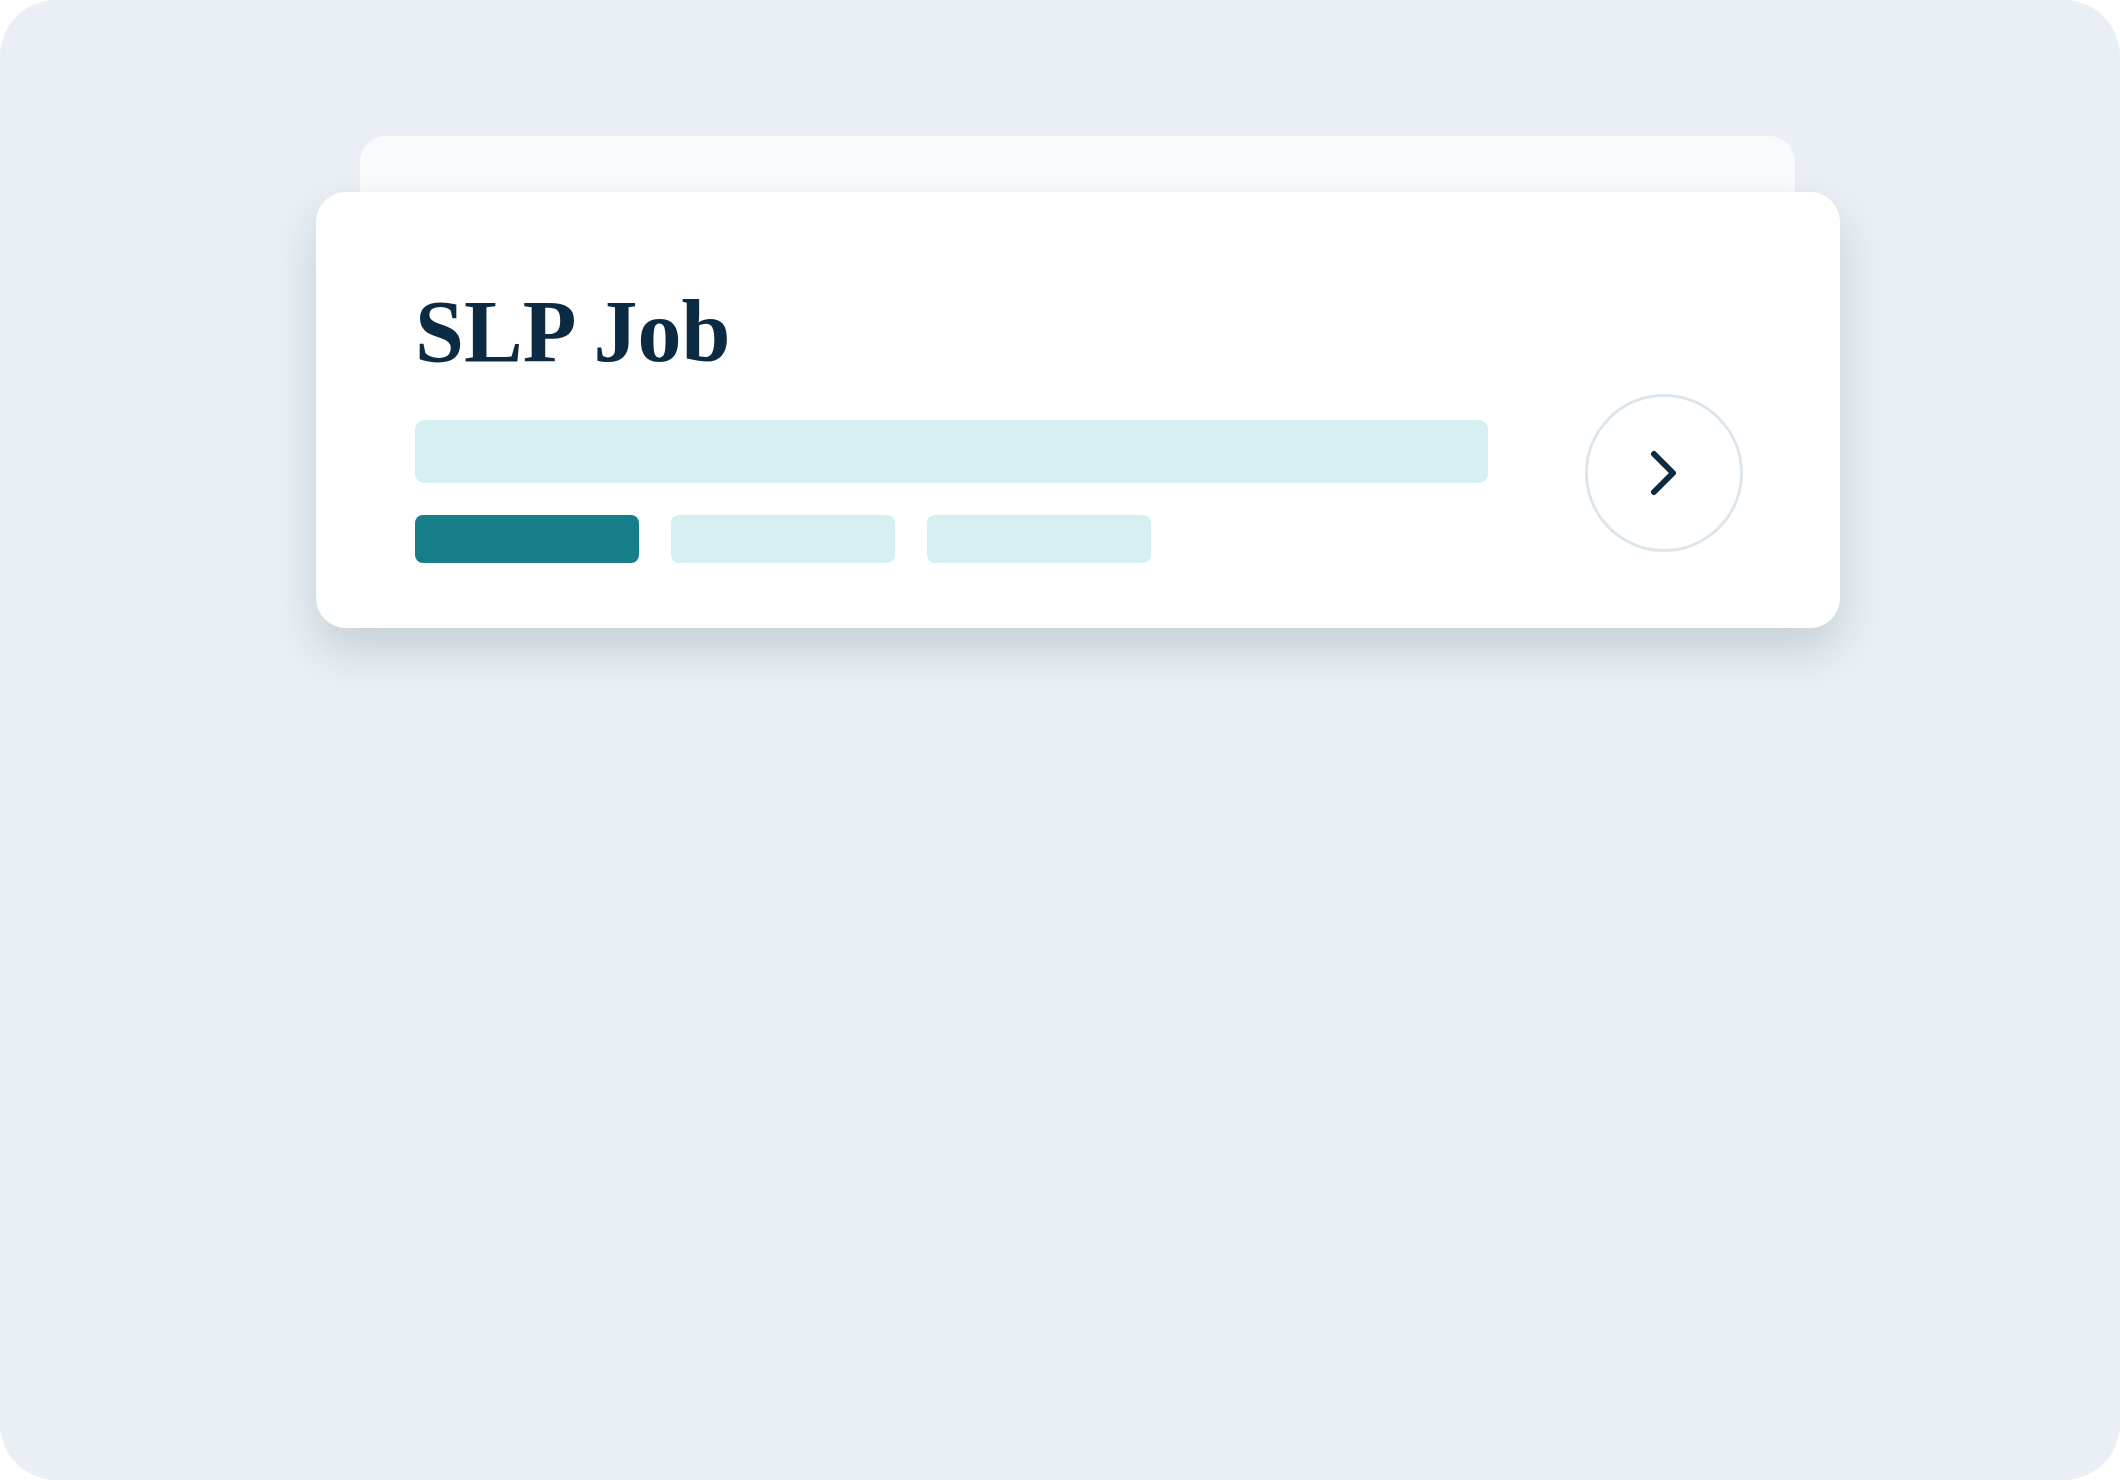 The image size is (2120, 1480). What do you see at coordinates (573, 332) in the screenshot?
I see `card-title: SLP Job` at bounding box center [573, 332].